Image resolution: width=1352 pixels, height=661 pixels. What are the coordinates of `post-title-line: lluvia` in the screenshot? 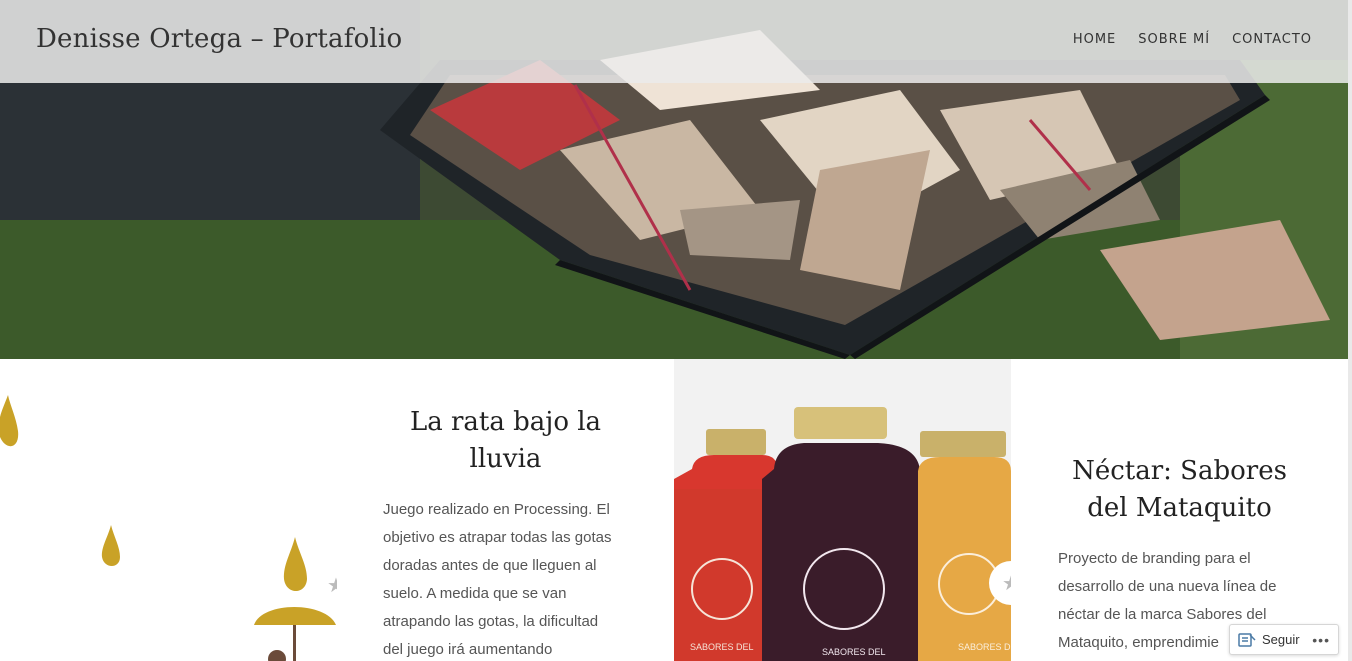 It's located at (505, 459).